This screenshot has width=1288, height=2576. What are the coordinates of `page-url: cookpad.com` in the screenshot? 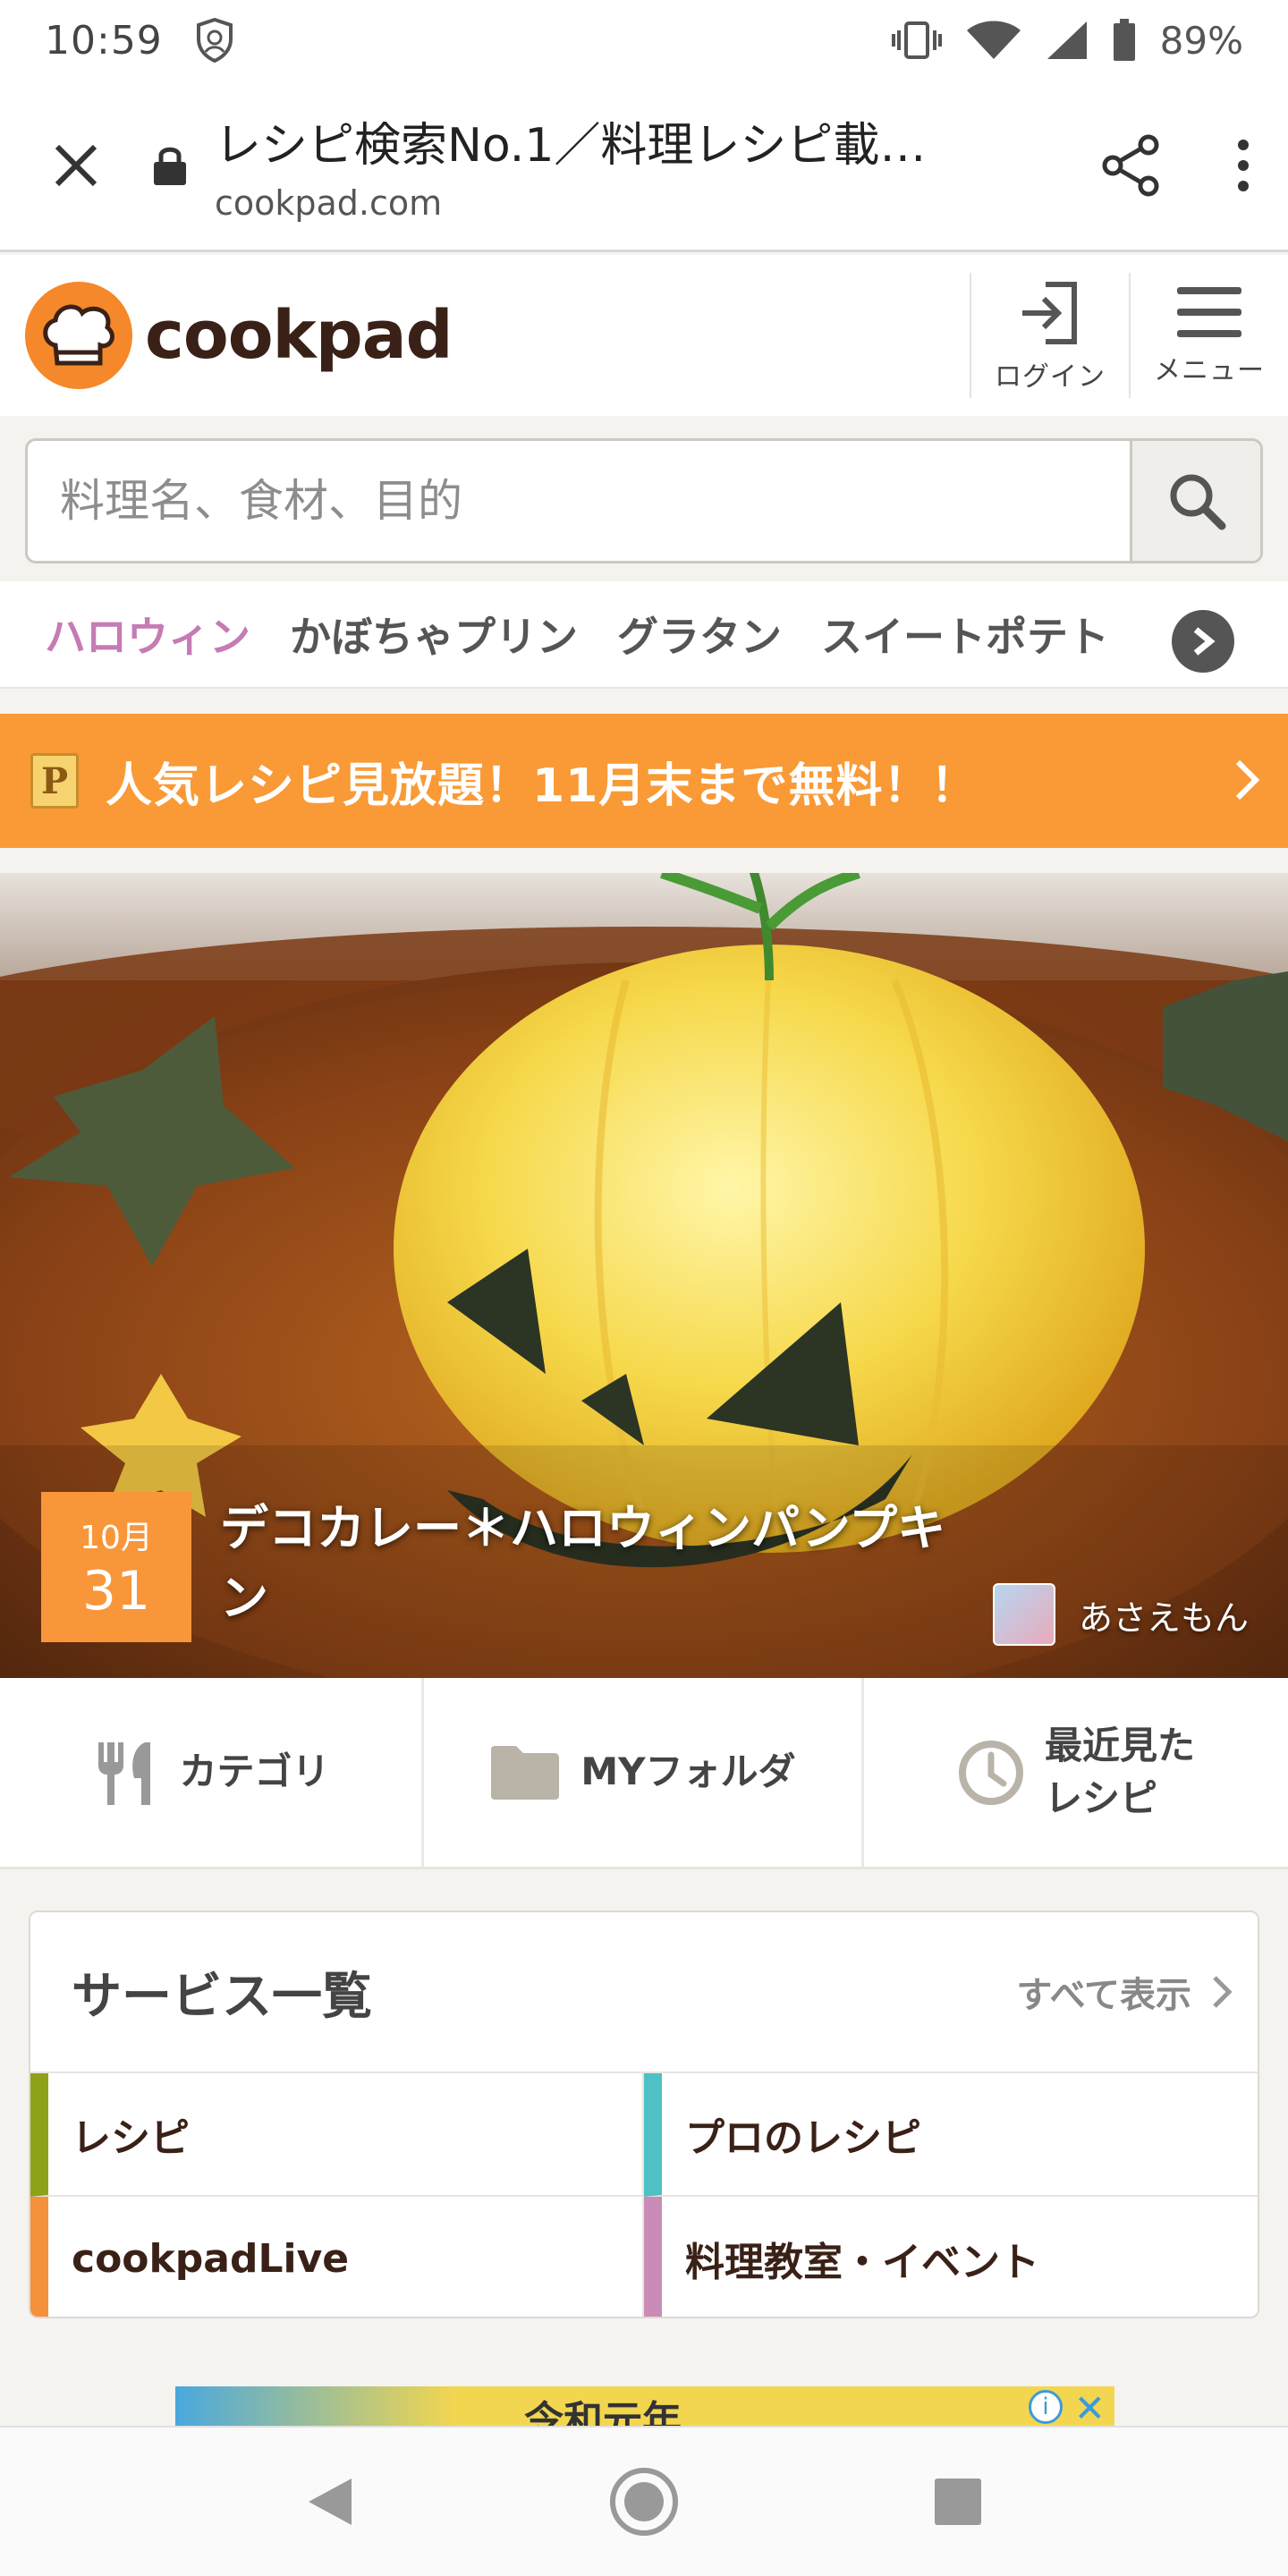 It's located at (329, 203).